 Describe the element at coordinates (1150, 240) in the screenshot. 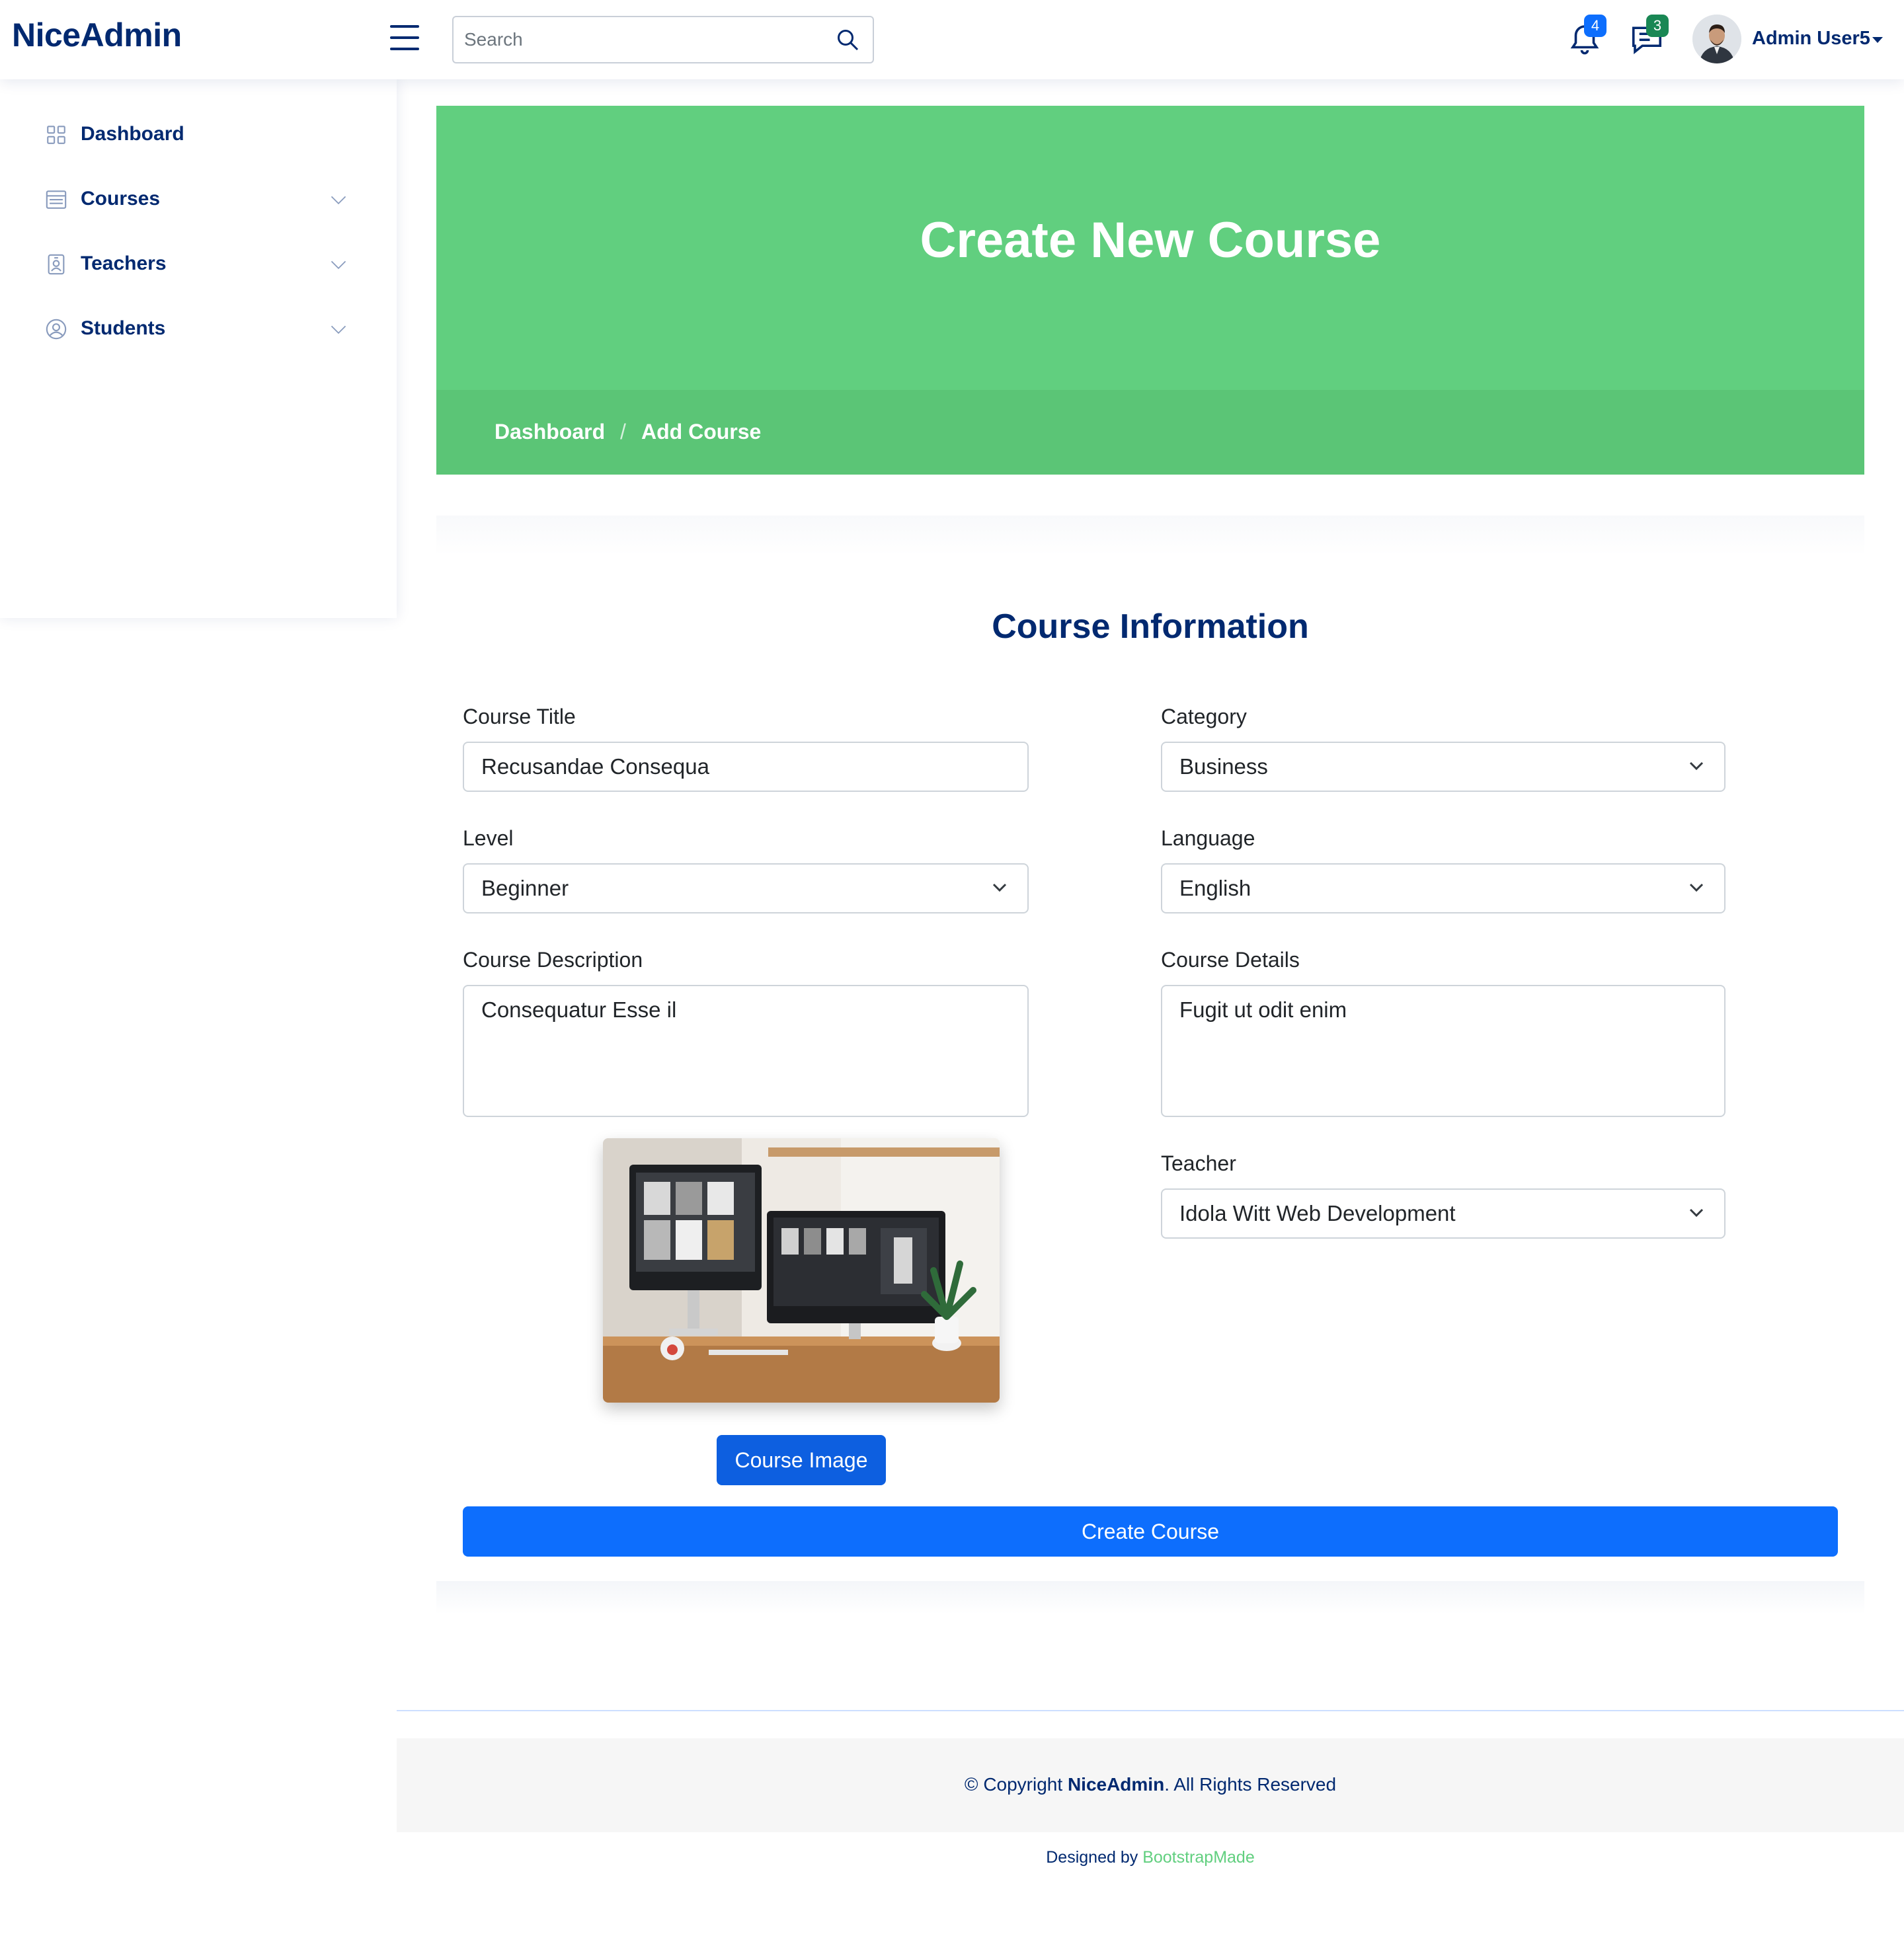

I see `page-title: Create New Course` at that location.